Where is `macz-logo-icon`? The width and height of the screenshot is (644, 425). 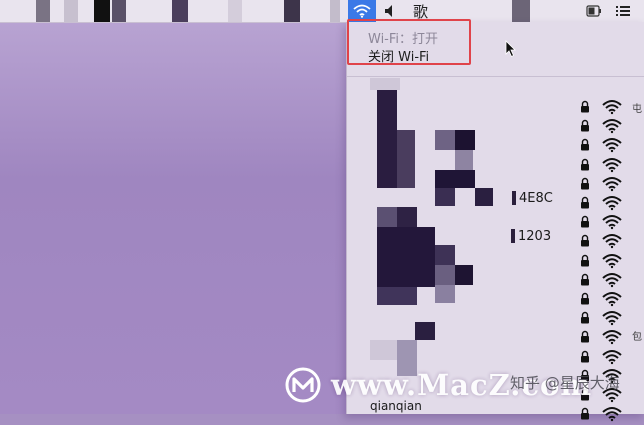 macz-logo-icon is located at coordinates (303, 385).